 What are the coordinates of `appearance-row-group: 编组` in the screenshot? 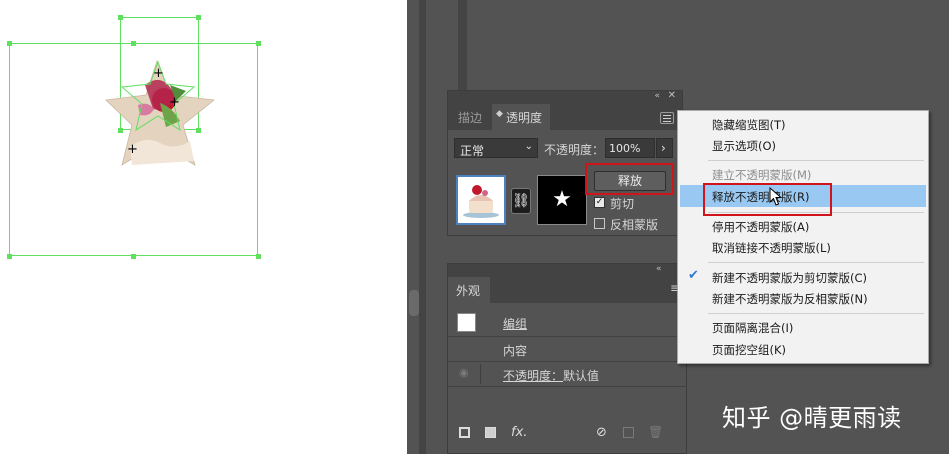 It's located at (567, 322).